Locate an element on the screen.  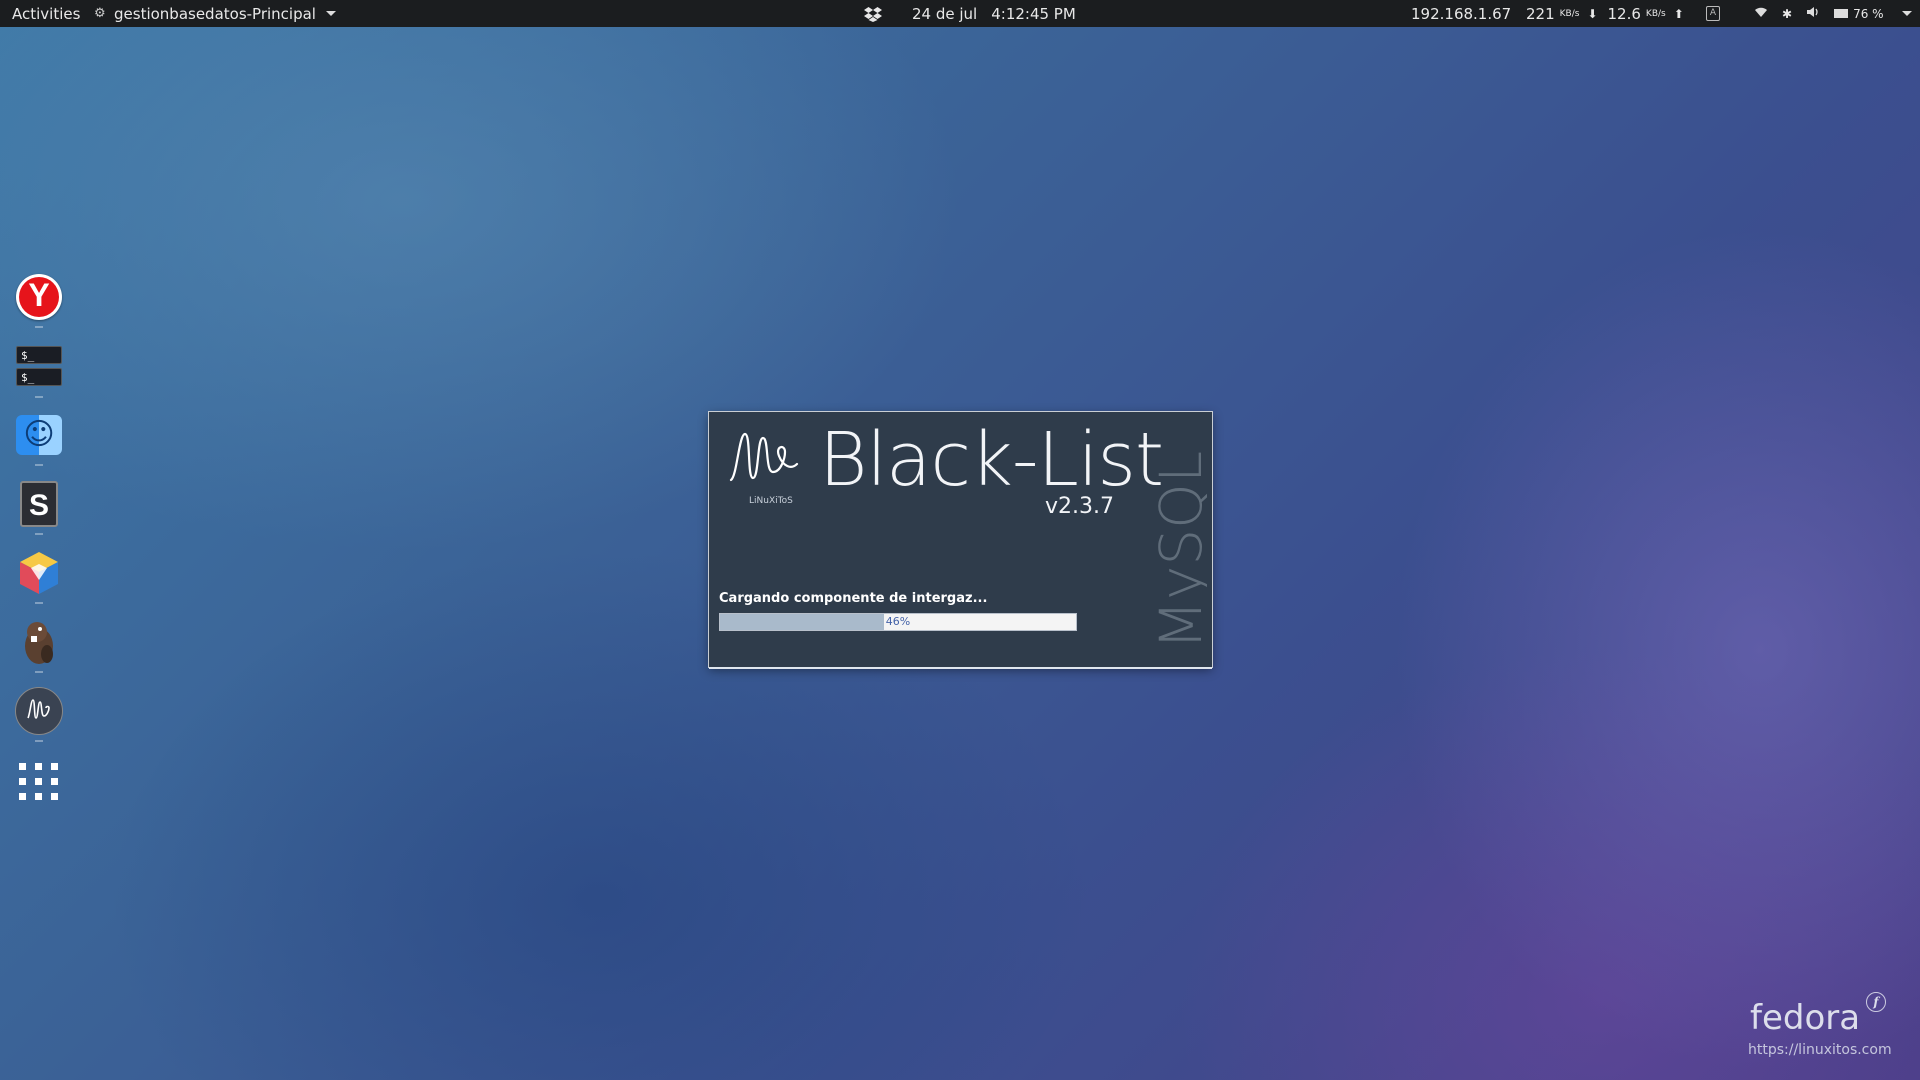
splash-version: v2.3.7 is located at coordinates (1079, 506).